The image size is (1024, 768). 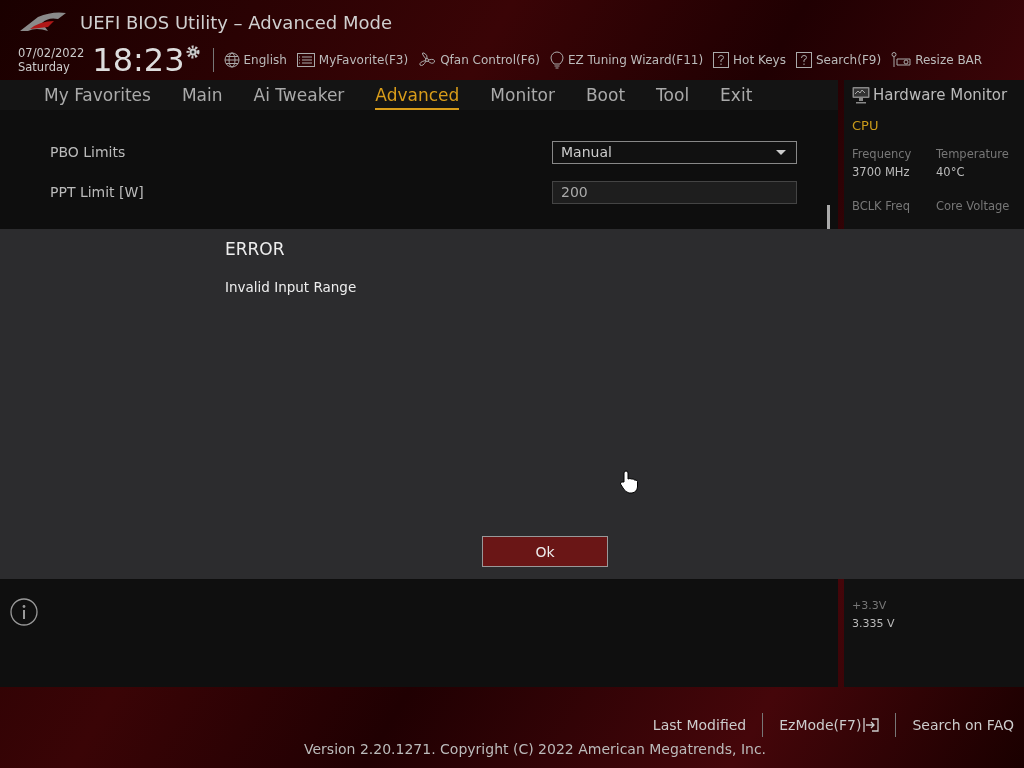 I want to click on date-text: 07/02/2022, so click(x=51, y=53).